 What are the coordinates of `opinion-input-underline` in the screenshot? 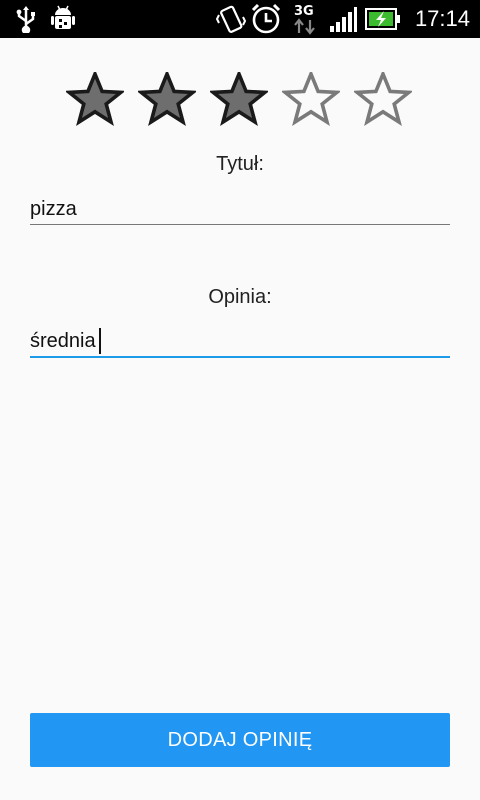 It's located at (240, 357).